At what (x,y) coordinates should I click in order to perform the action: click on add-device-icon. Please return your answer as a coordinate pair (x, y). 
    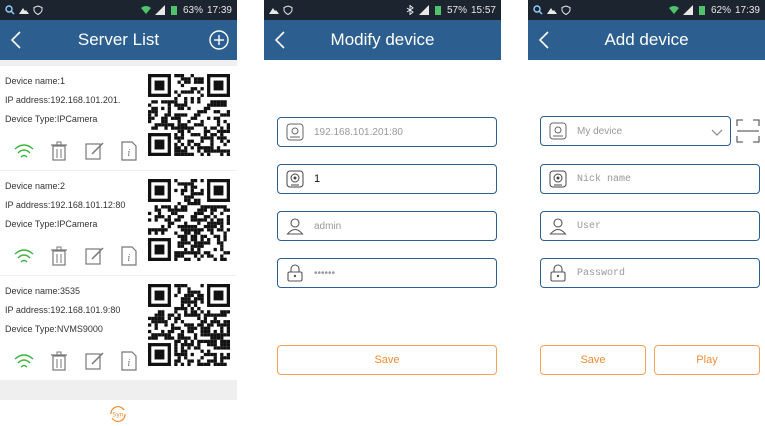
    Looking at the image, I should click on (219, 40).